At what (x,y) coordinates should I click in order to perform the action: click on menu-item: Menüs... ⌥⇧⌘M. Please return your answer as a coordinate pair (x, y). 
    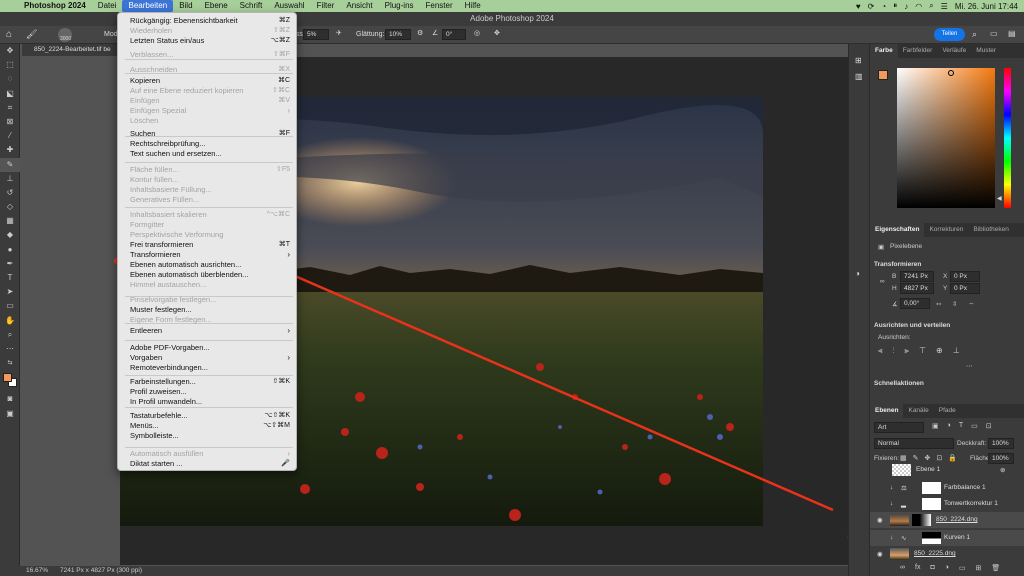
    Looking at the image, I should click on (210, 426).